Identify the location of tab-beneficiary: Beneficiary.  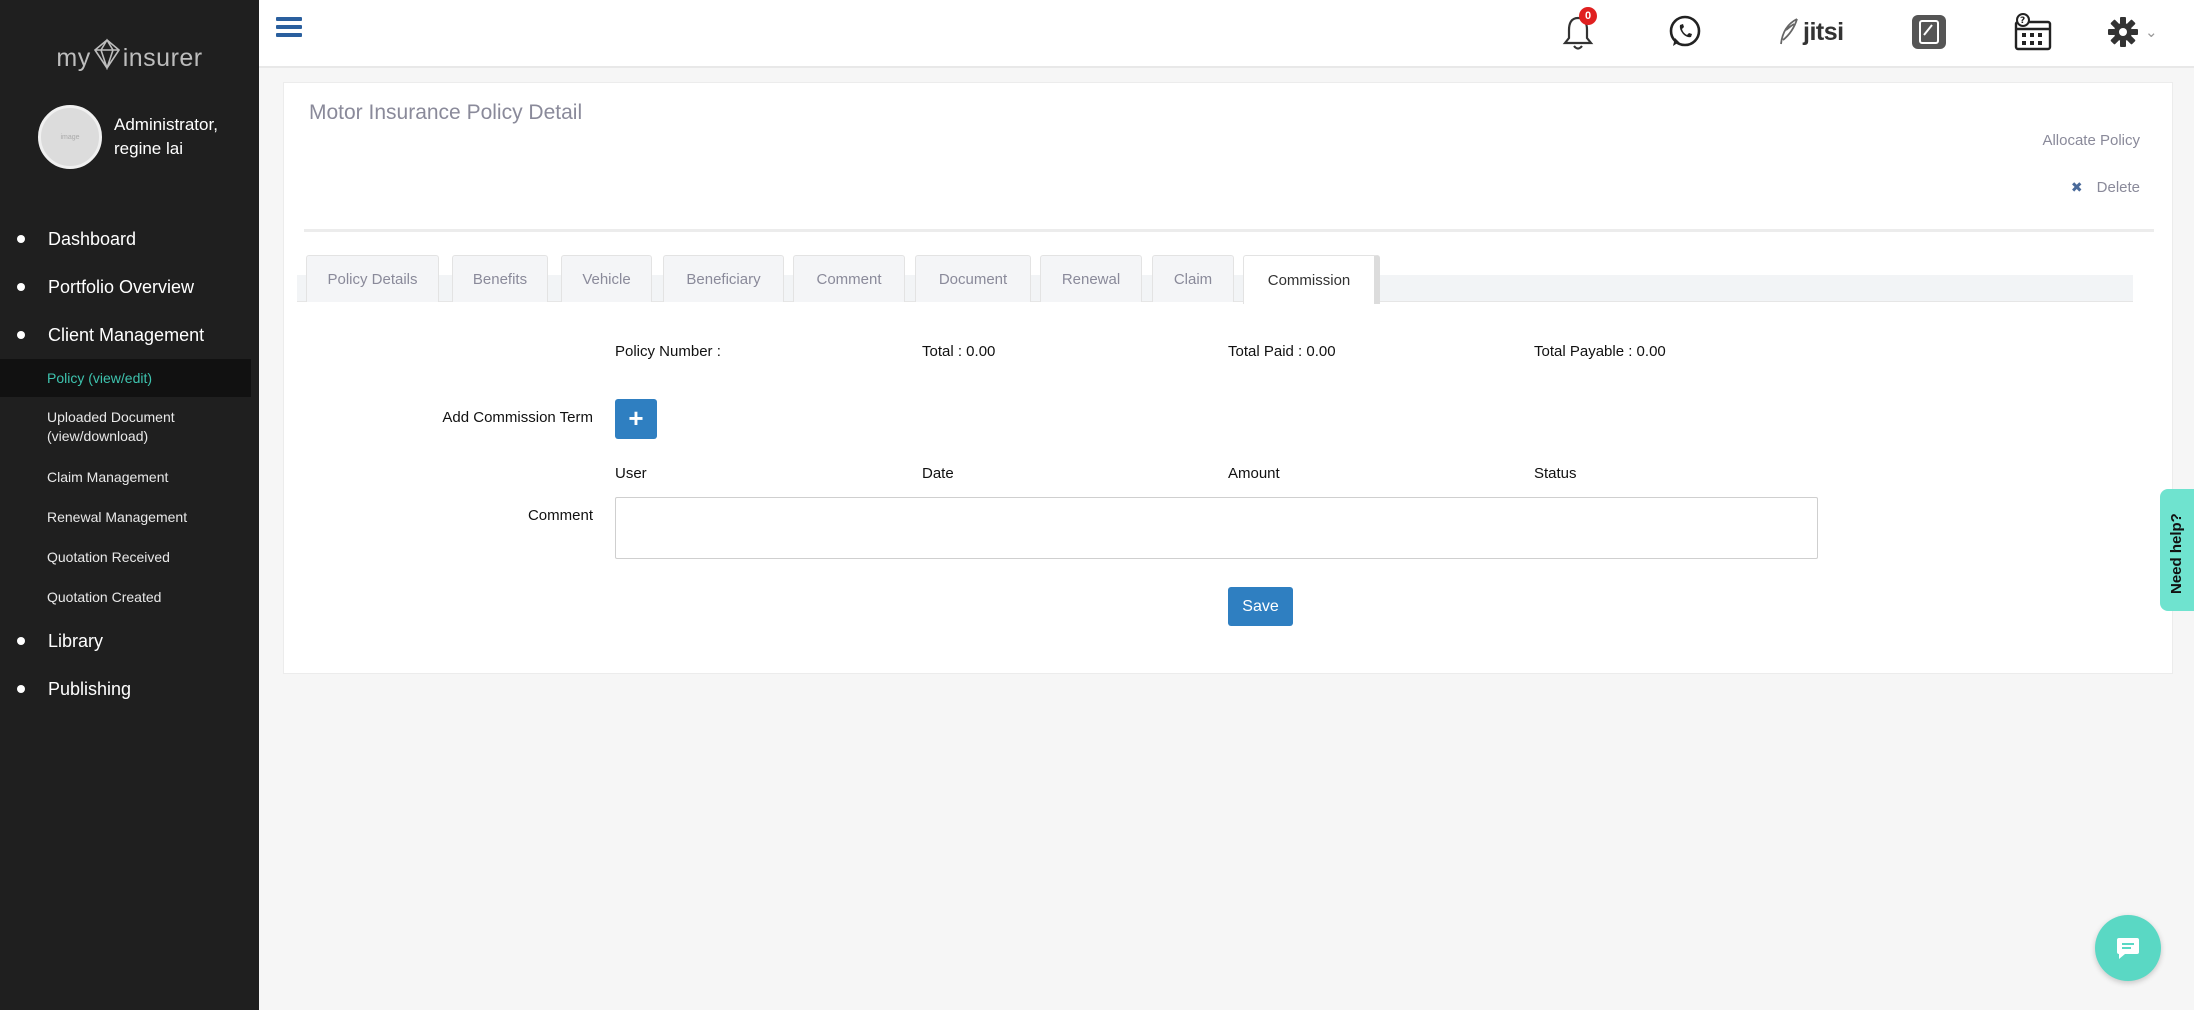
(723, 278).